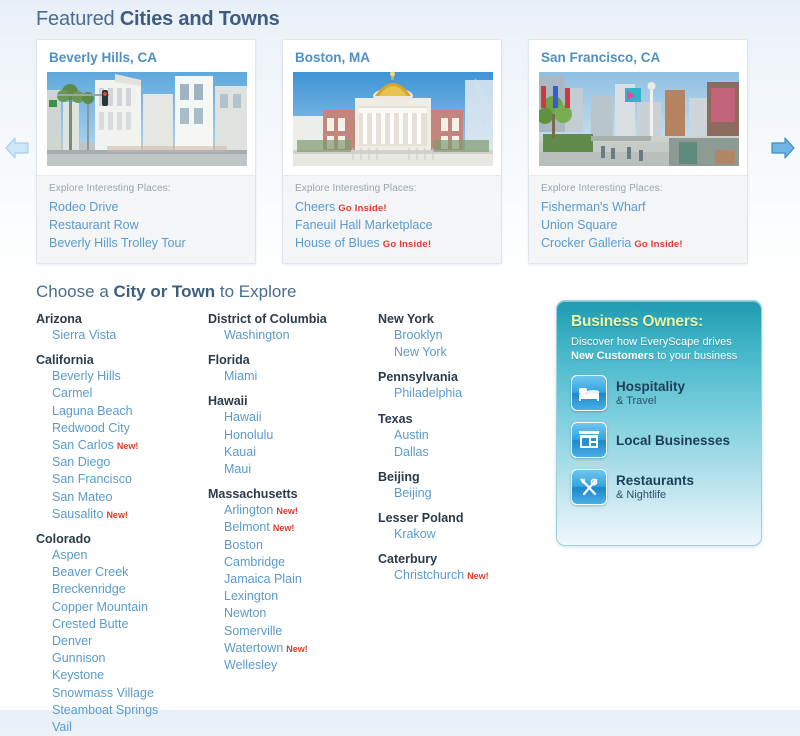  Describe the element at coordinates (638, 244) in the screenshot. I see `list-item: Crocker Galleria Go Inside!` at that location.